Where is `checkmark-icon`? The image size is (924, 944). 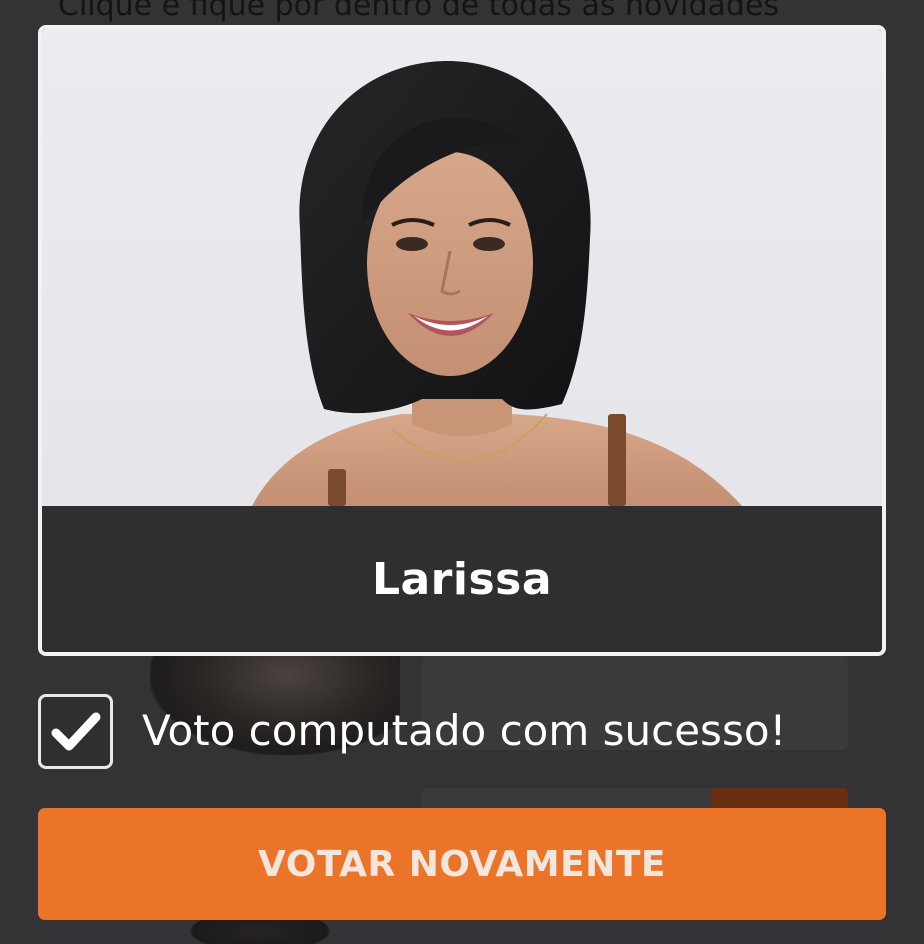
checkmark-icon is located at coordinates (75, 731).